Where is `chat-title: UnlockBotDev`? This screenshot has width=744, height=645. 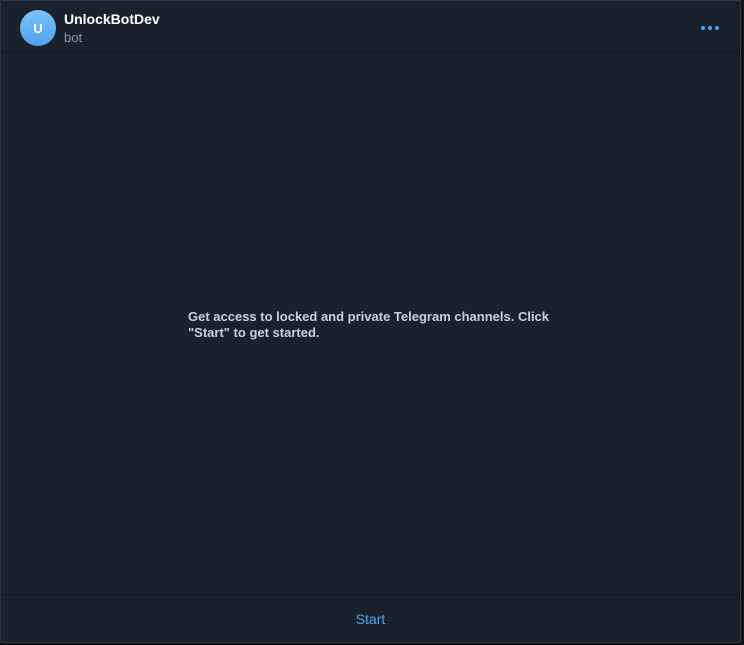
chat-title: UnlockBotDev is located at coordinates (112, 19).